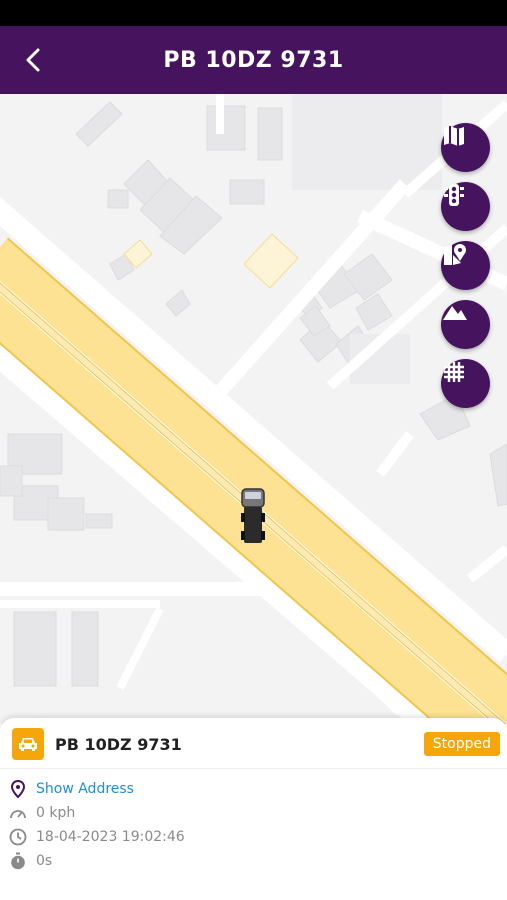 This screenshot has height=900, width=507. I want to click on timestamp-row: 18-04-2023 19:02:46, so click(96, 837).